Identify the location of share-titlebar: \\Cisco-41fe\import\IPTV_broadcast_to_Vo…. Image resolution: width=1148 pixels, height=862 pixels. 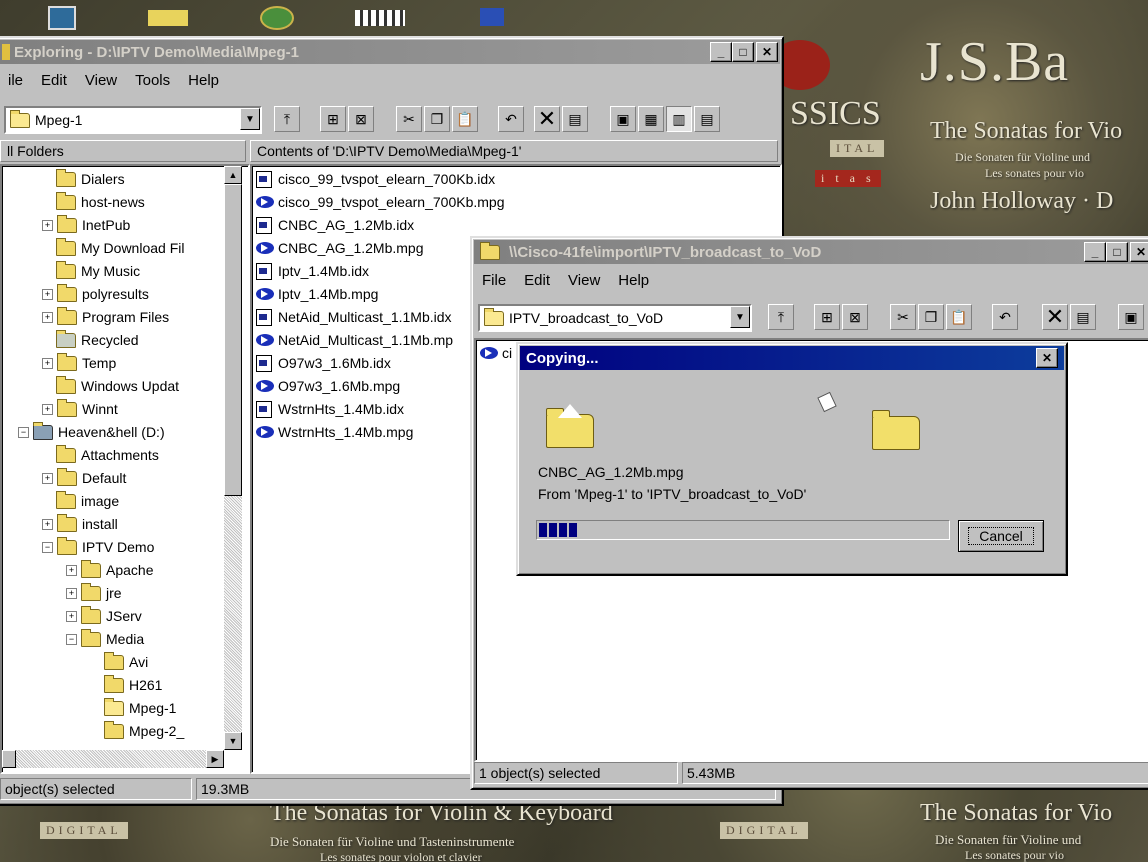
(811, 252).